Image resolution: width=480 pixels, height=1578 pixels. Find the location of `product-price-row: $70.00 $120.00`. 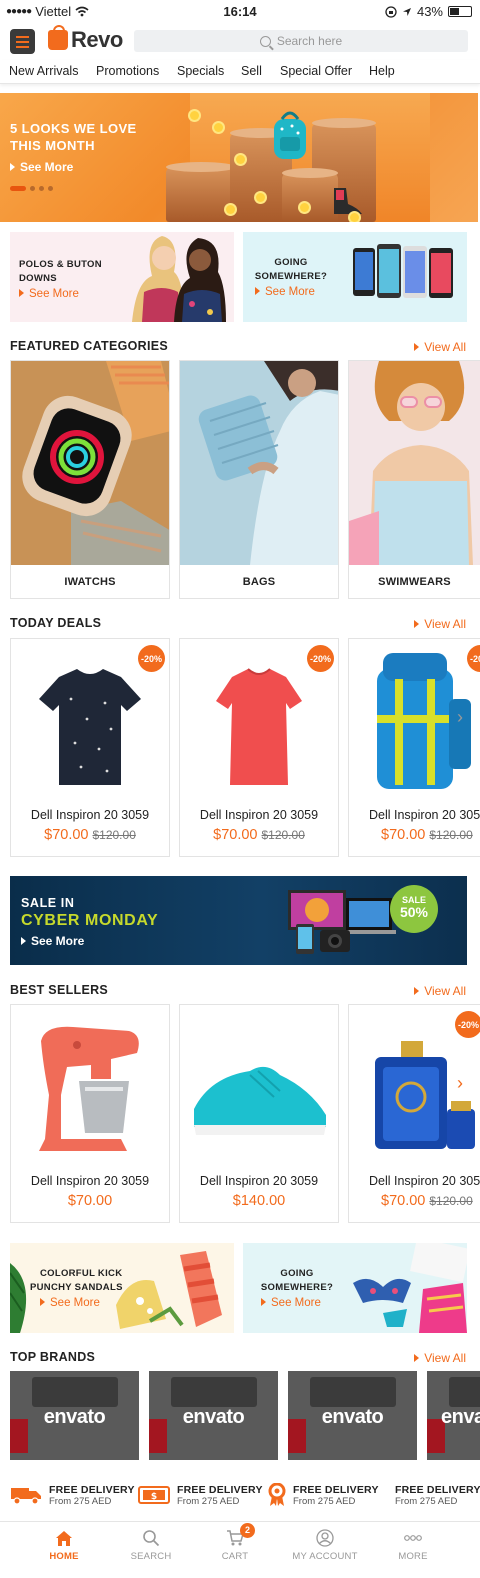

product-price-row: $70.00 $120.00 is located at coordinates (430, 1201).